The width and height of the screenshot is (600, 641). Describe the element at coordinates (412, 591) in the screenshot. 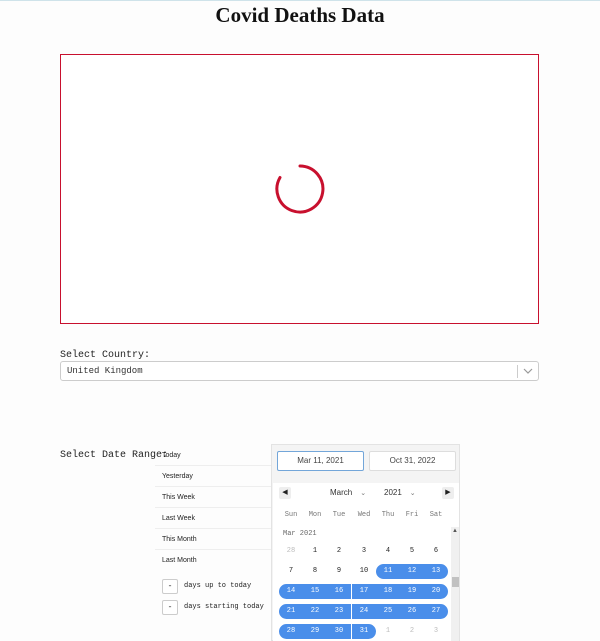

I see `calendar-day-selected: 19` at that location.